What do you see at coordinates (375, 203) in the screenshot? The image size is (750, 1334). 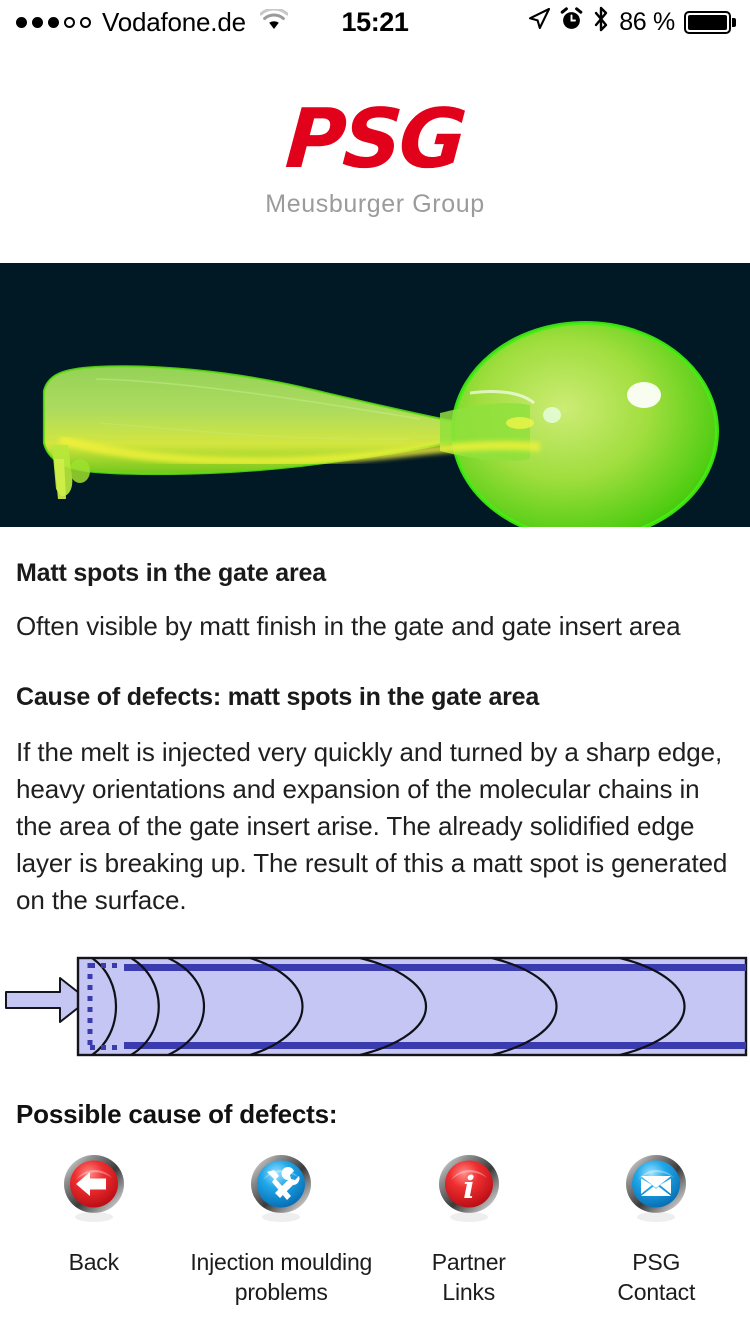 I see `meusburger-group-subtitle: Meusburger Group` at bounding box center [375, 203].